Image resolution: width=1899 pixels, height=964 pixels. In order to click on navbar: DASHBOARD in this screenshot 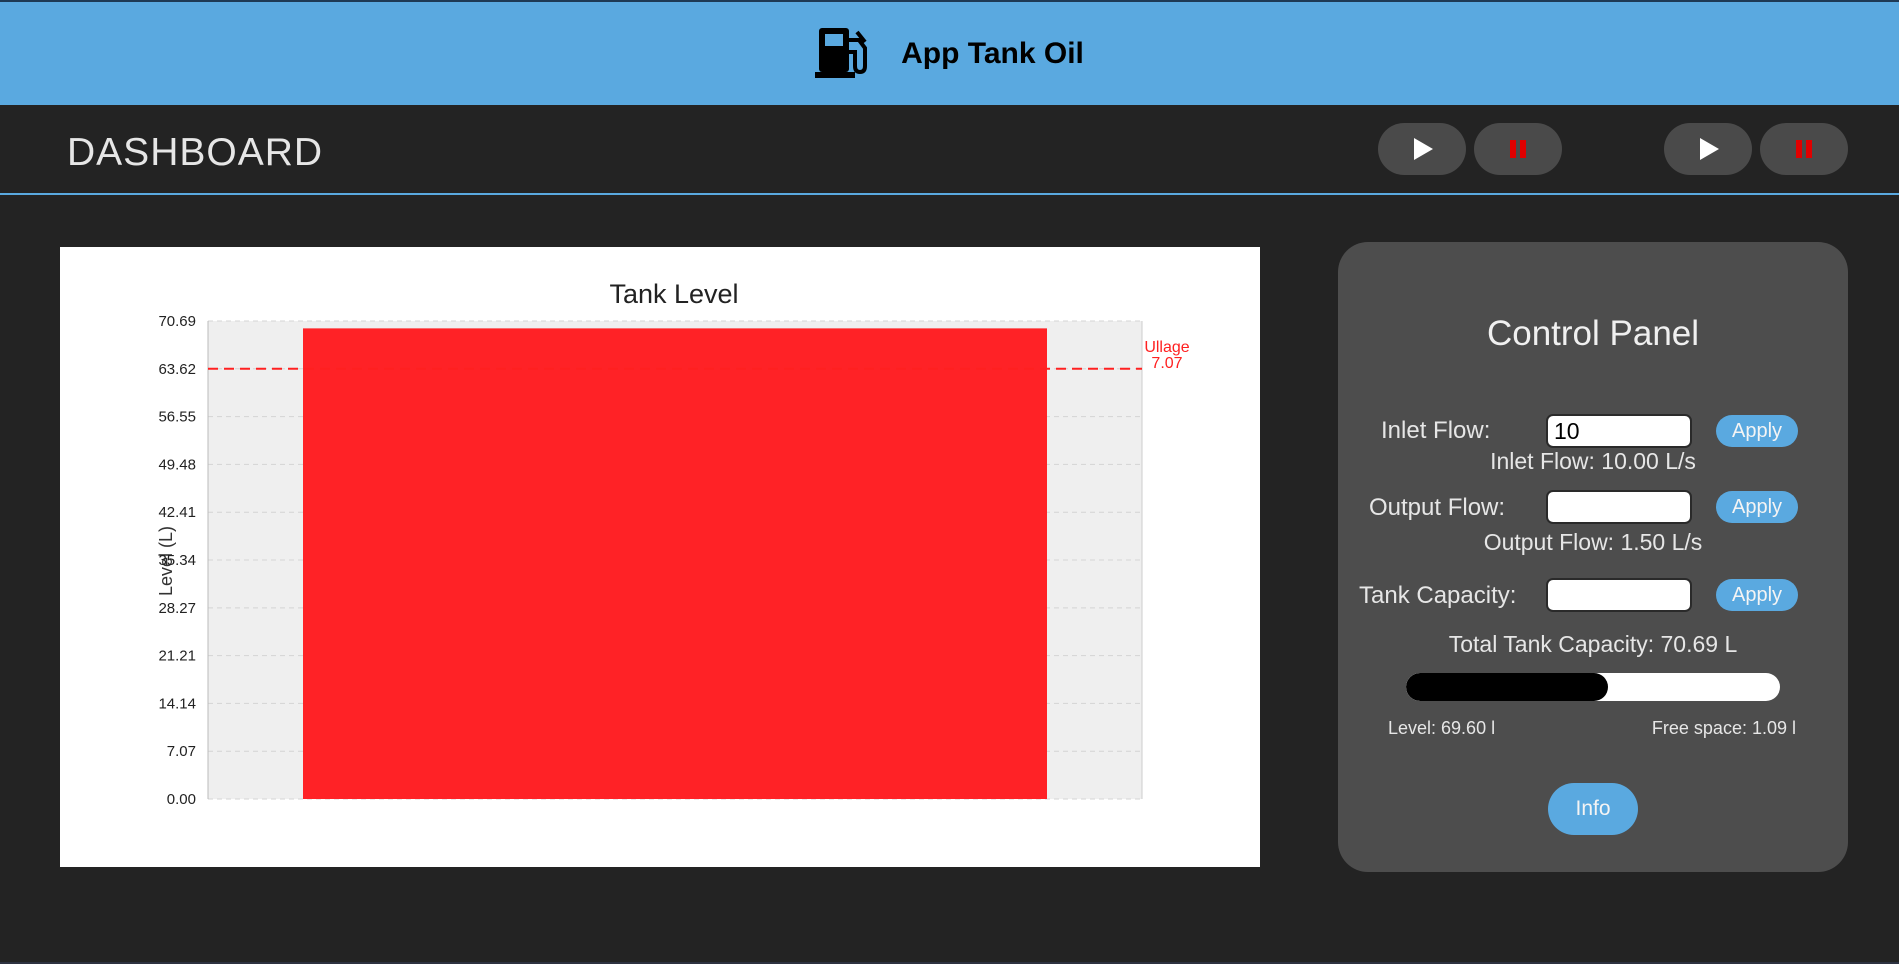, I will do `click(949, 150)`.